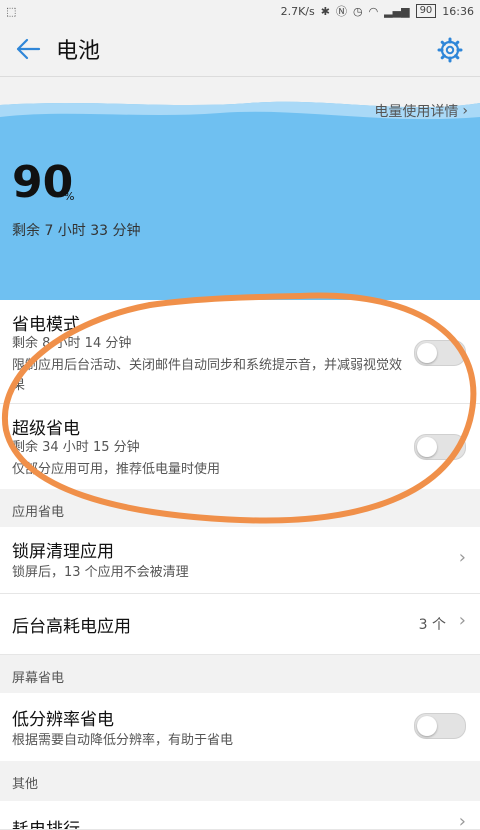 This screenshot has height=830, width=480. I want to click on background-apps-row: 后台高耗电应用 3 个 ›, so click(240, 624).